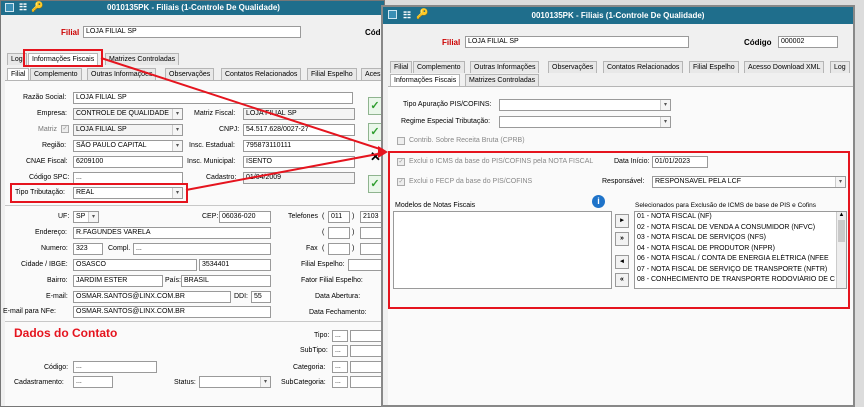  What do you see at coordinates (242, 104) in the screenshot?
I see `arrow-line-tab` at bounding box center [242, 104].